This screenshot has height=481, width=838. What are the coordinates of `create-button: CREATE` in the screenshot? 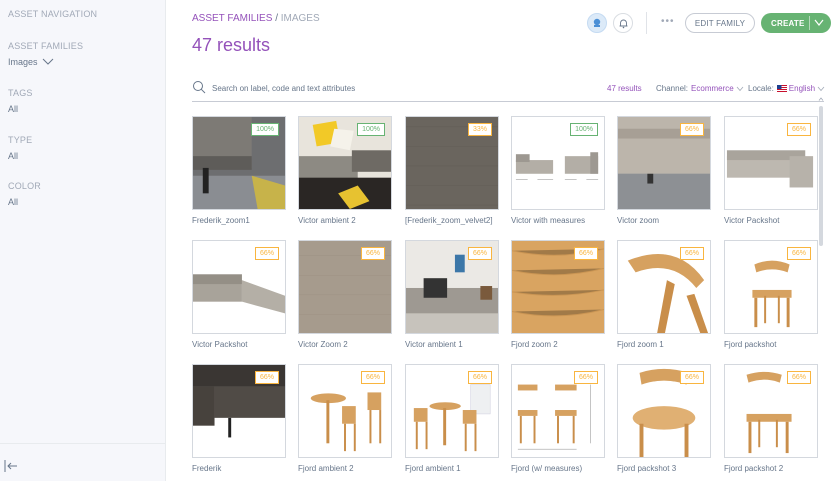 It's located at (796, 23).